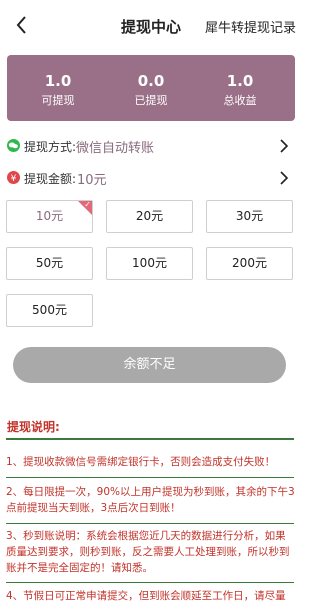  I want to click on stat-total-label: 总收益, so click(240, 100).